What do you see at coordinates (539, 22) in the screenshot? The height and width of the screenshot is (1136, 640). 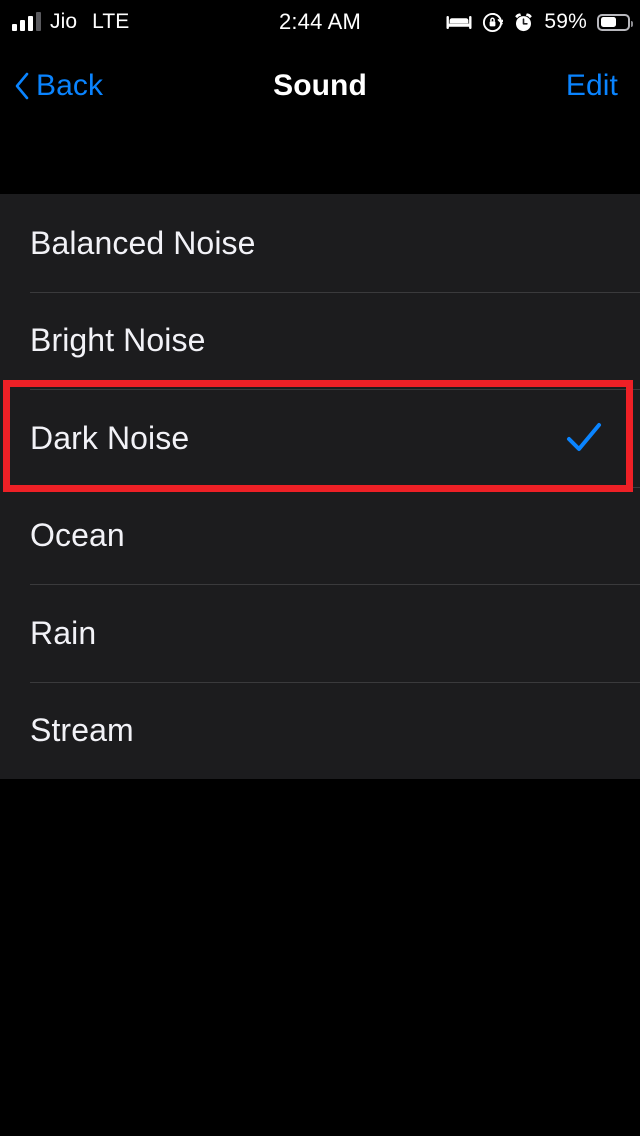 I see `status-bar-right: 59%` at bounding box center [539, 22].